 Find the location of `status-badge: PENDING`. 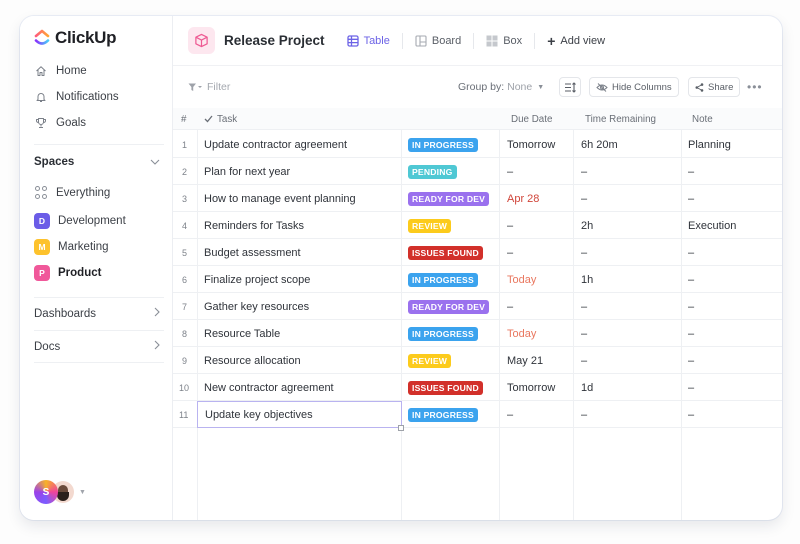

status-badge: PENDING is located at coordinates (432, 171).